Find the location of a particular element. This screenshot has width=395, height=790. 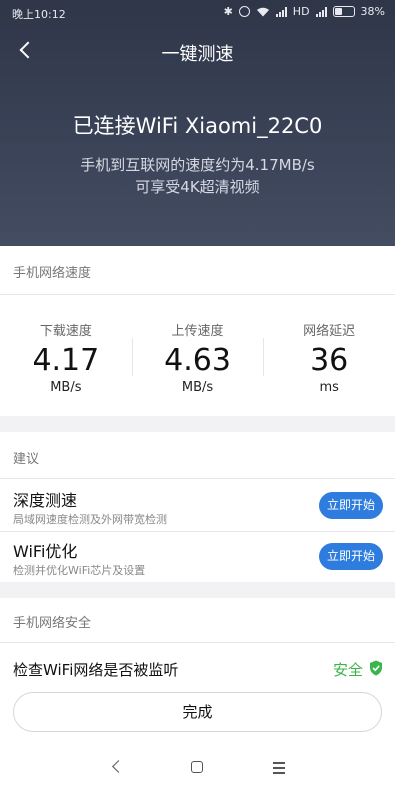

metric-label: 下载速度 is located at coordinates (65, 331).